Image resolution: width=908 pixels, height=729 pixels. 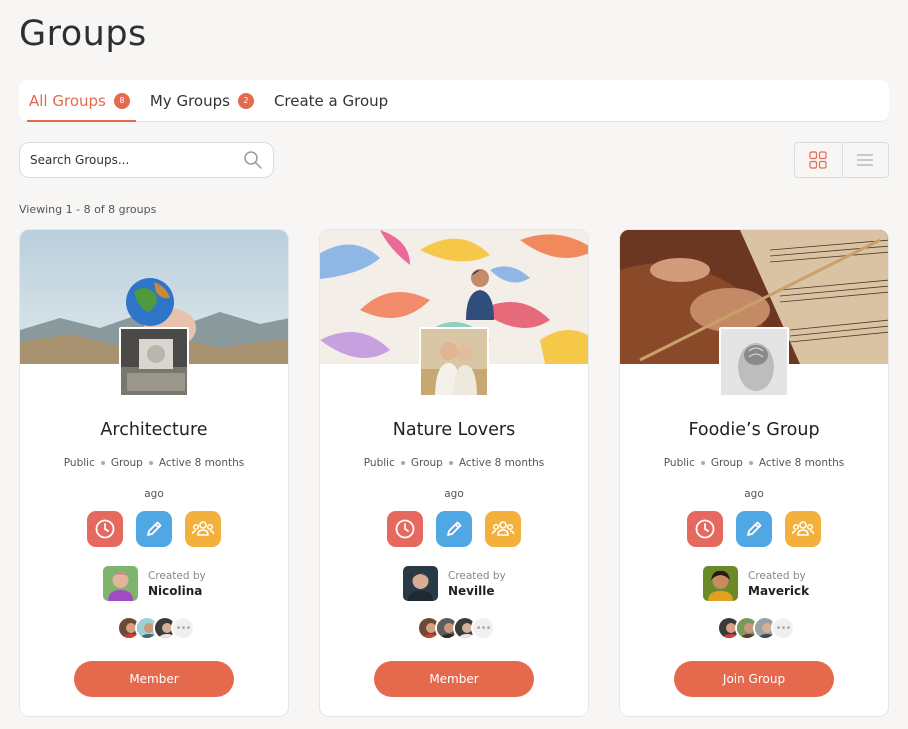 I want to click on tab-create-group: Create a Group, so click(x=331, y=100).